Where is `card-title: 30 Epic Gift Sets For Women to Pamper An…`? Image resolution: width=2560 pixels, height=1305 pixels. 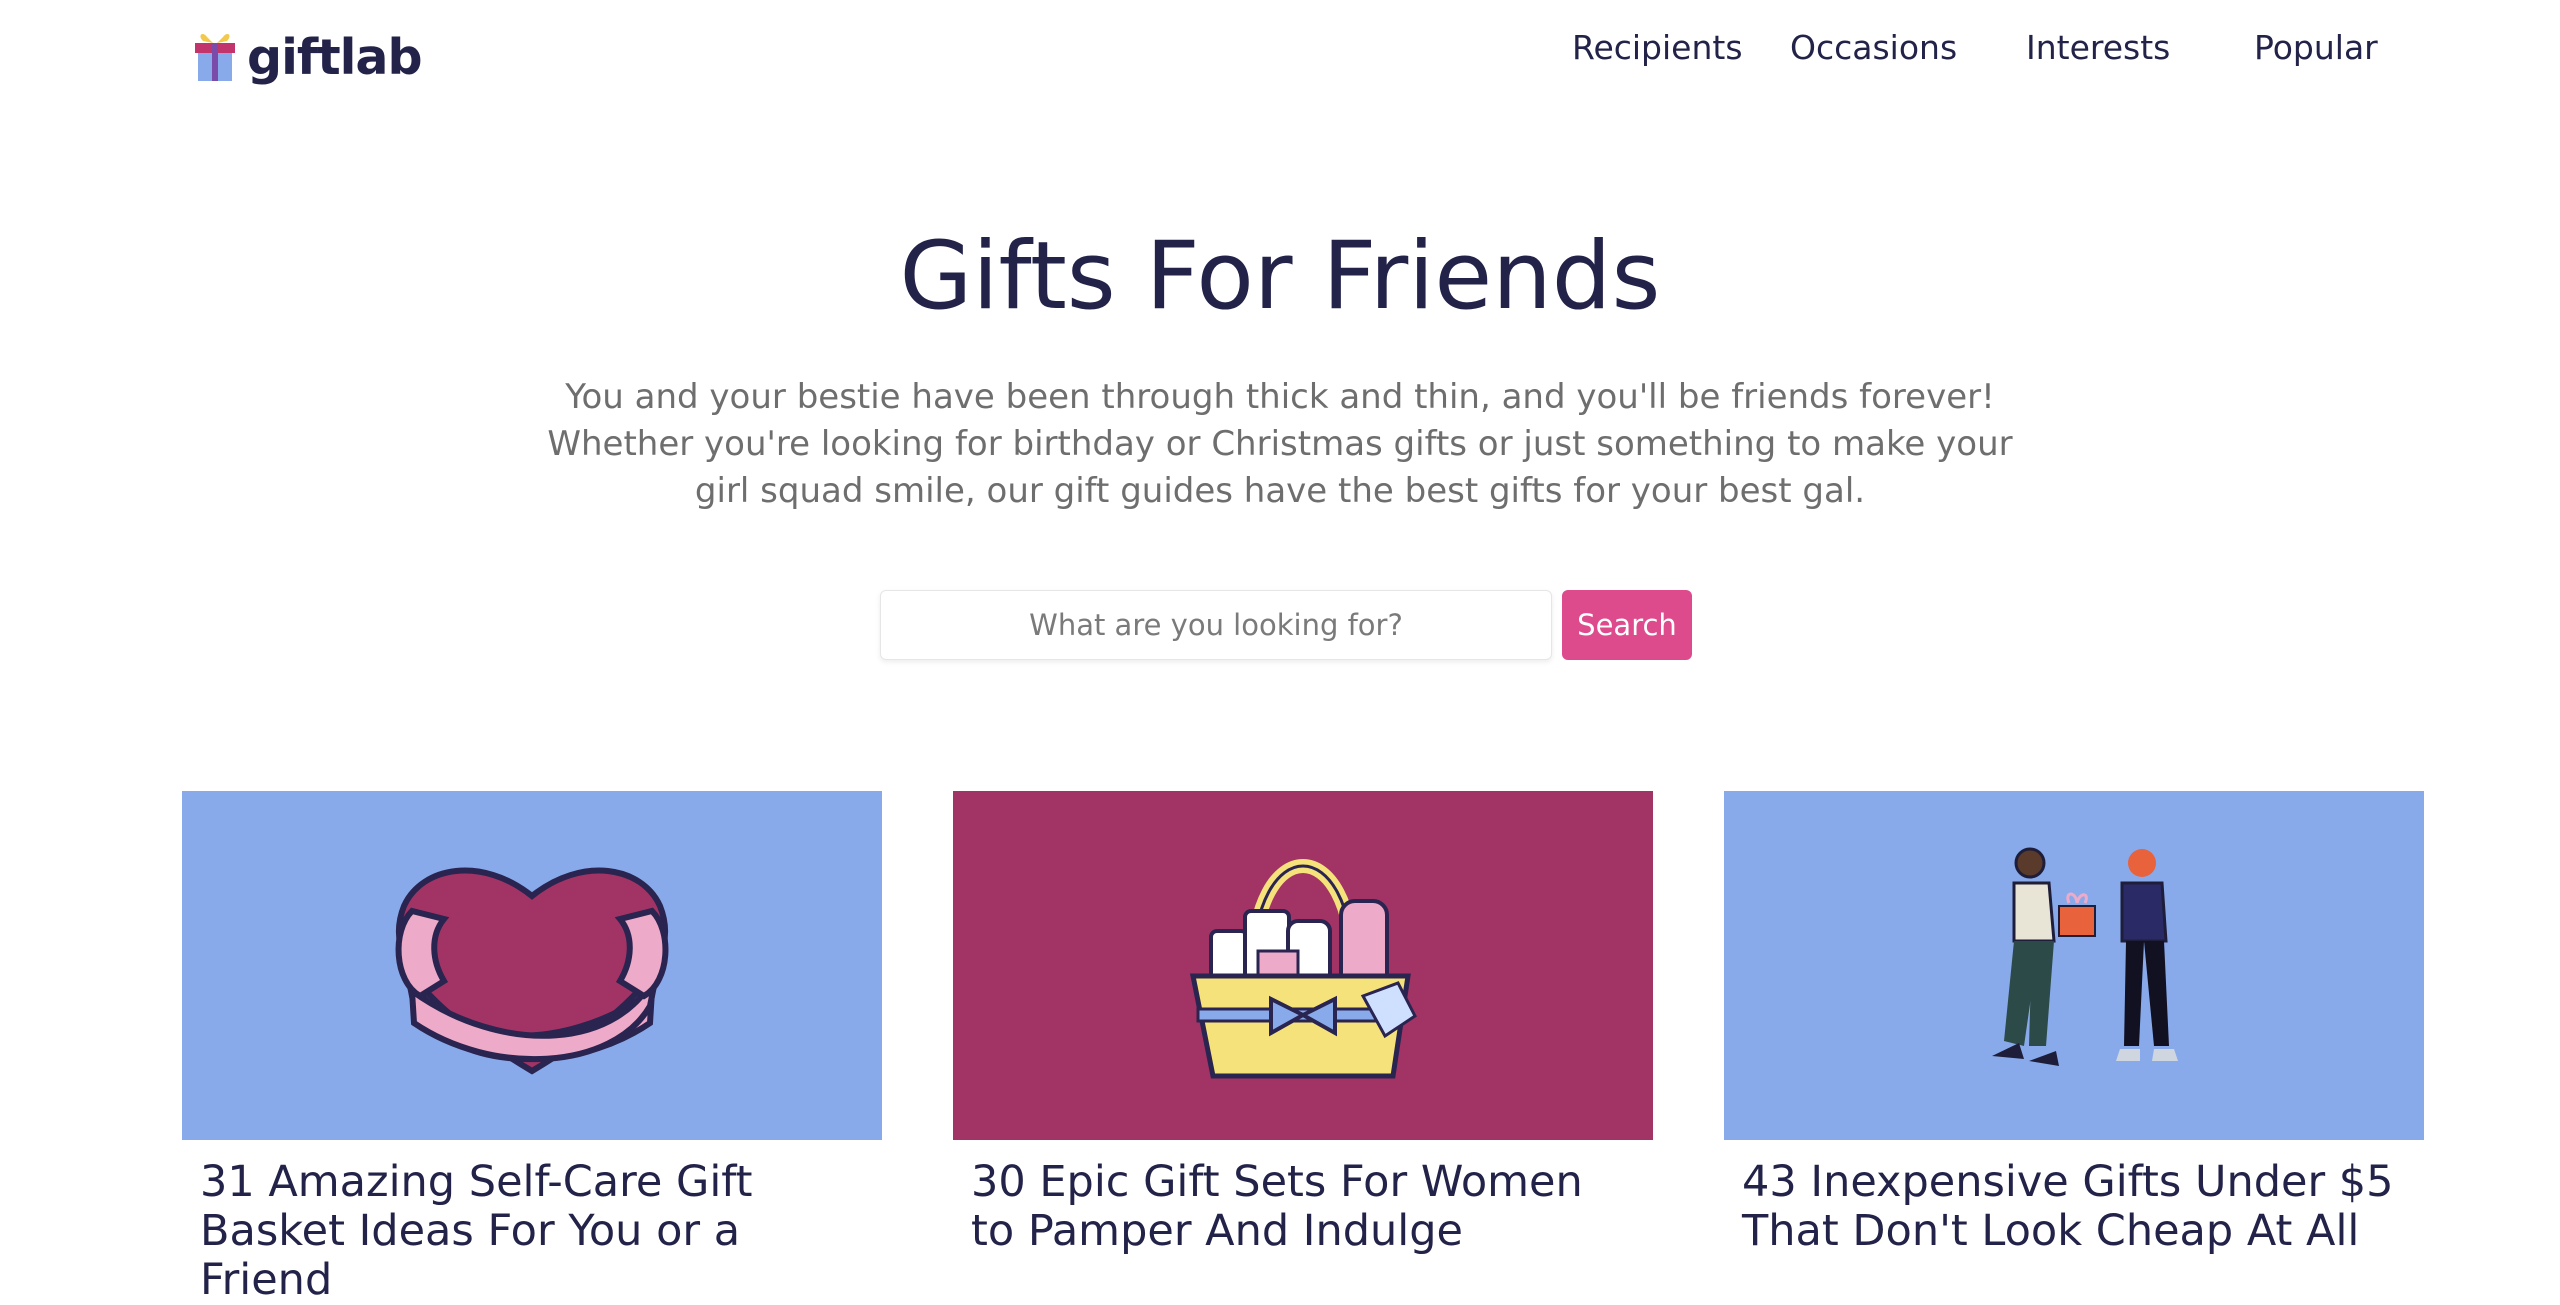
card-title: 30 Epic Gift Sets For Women to Pamper An… is located at coordinates (1303, 1207).